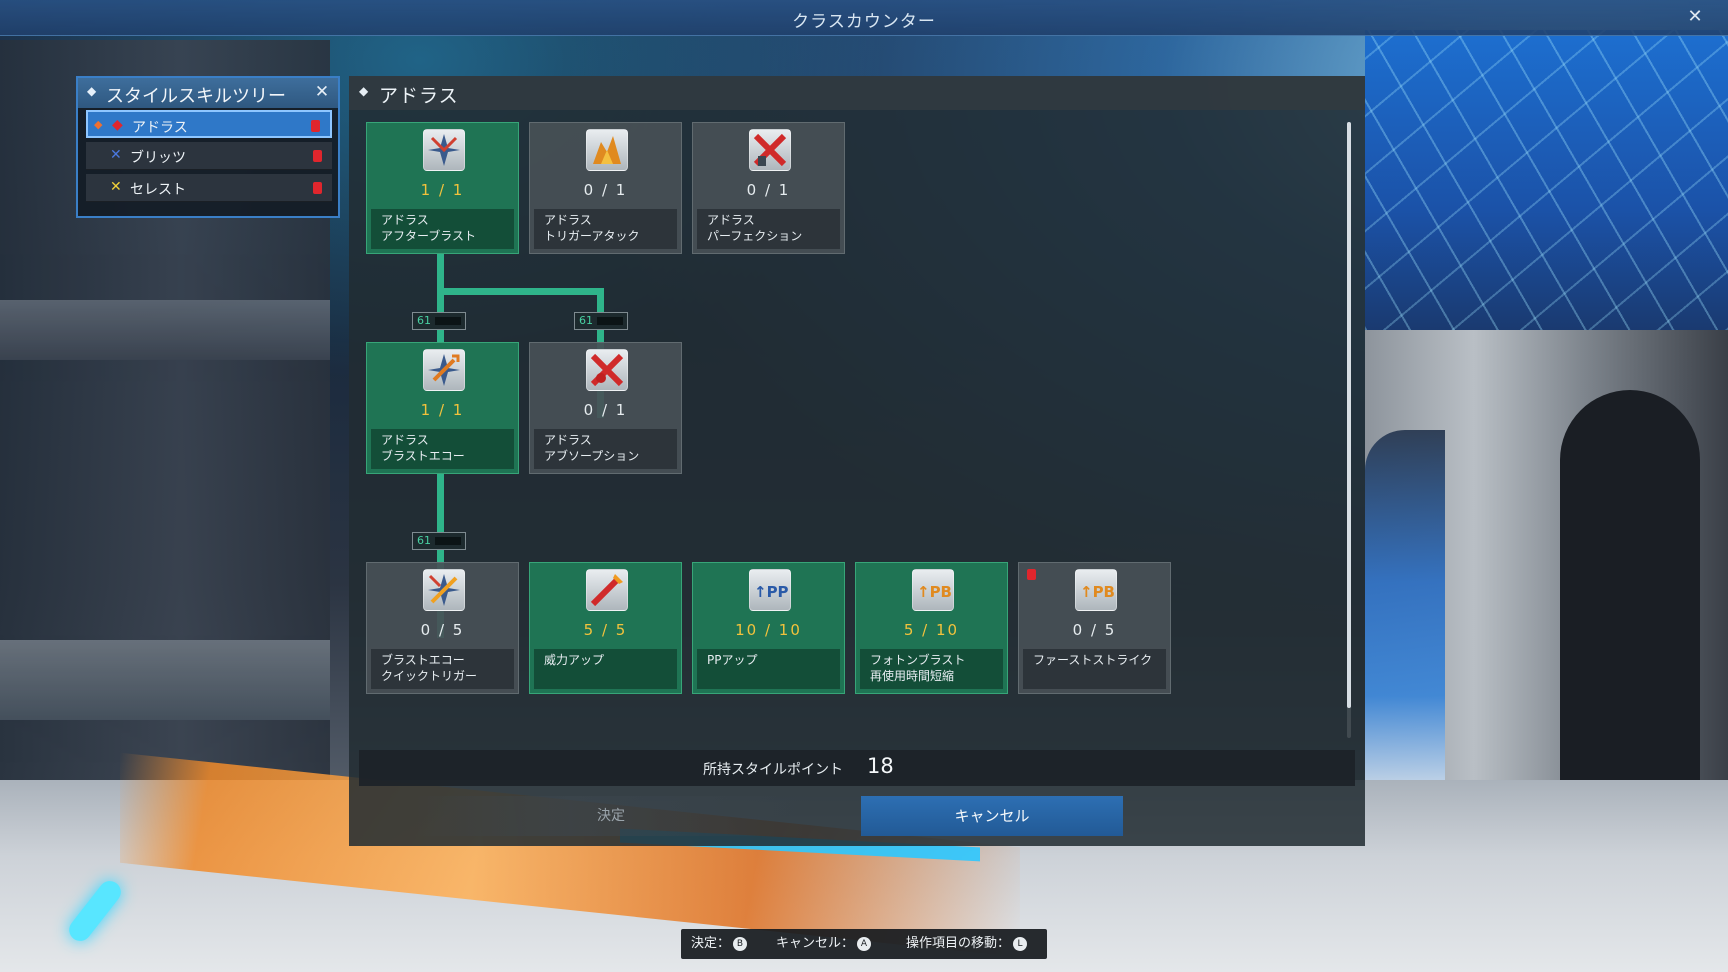  Describe the element at coordinates (607, 150) in the screenshot. I see `trigger-attack-icon` at that location.